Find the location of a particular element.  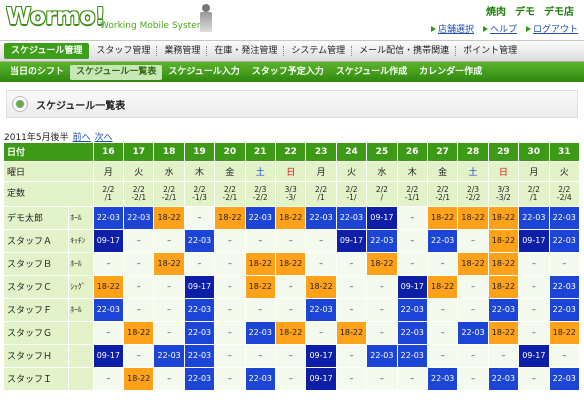

menu-staff: スタッフ管理 is located at coordinates (123, 51).